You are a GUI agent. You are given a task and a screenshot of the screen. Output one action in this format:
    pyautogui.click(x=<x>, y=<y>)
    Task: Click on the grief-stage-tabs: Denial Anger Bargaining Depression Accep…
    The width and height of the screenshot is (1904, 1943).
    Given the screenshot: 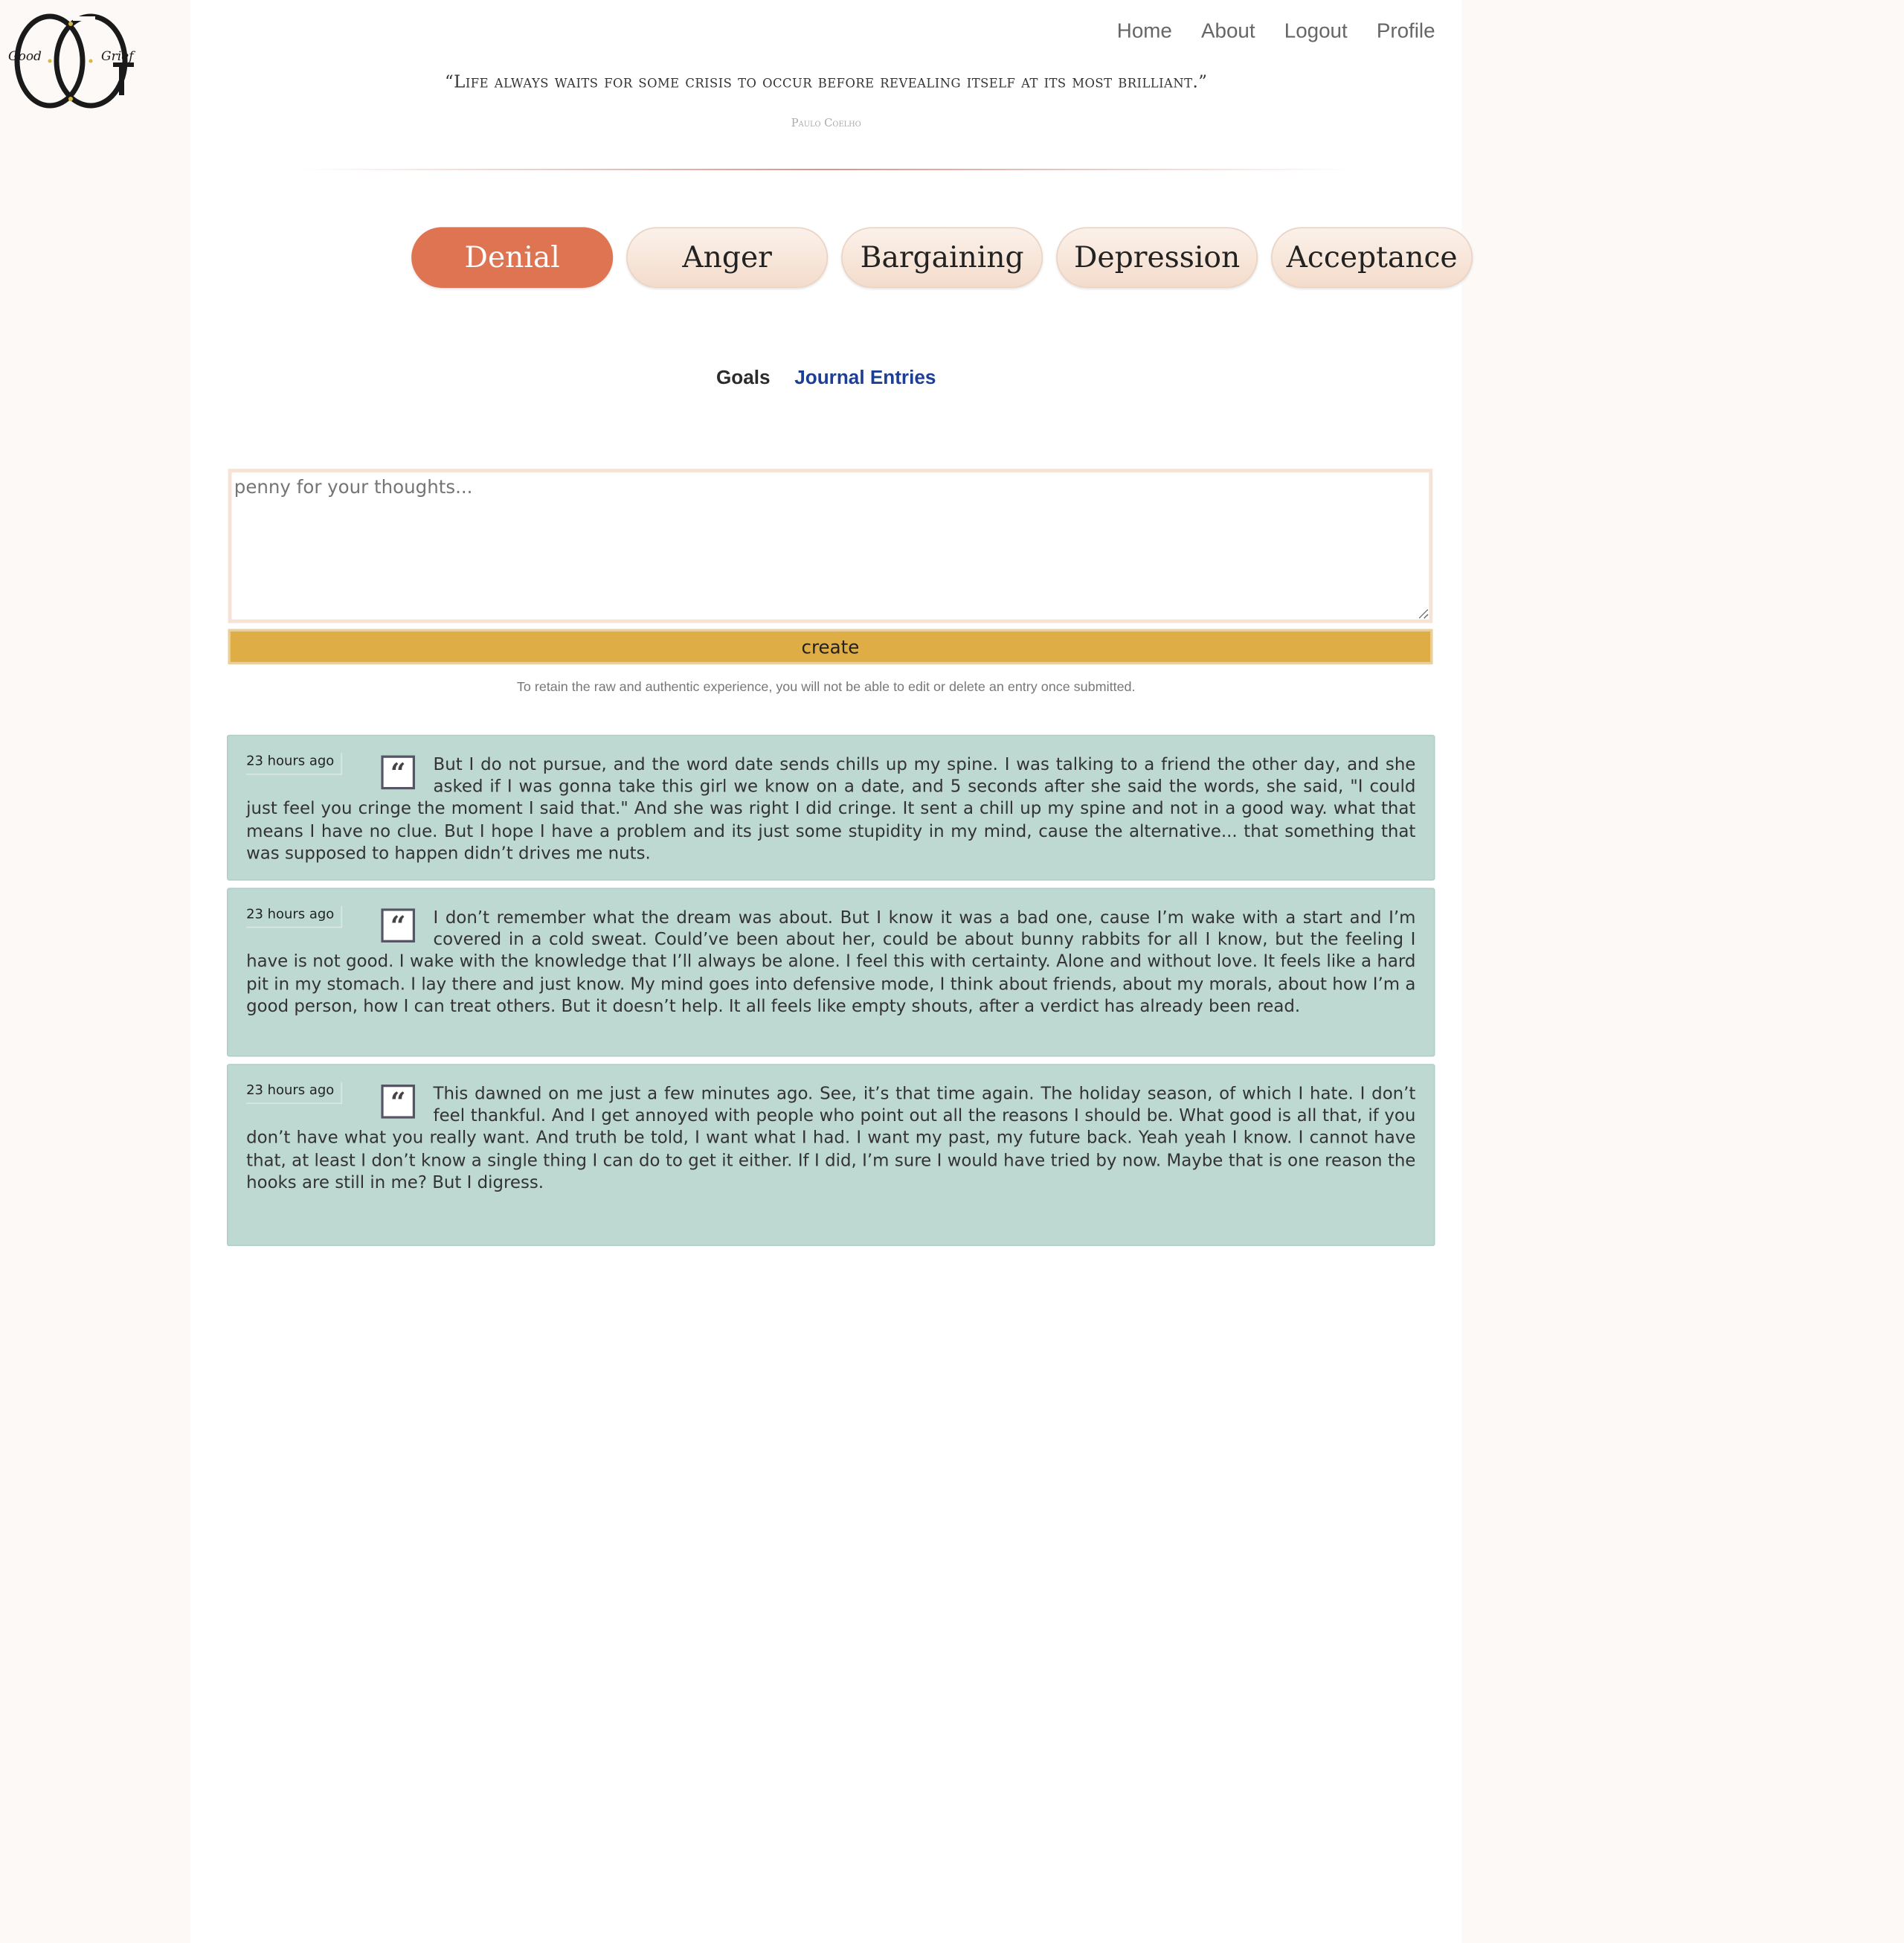 What is the action you would take?
    pyautogui.click(x=942, y=257)
    